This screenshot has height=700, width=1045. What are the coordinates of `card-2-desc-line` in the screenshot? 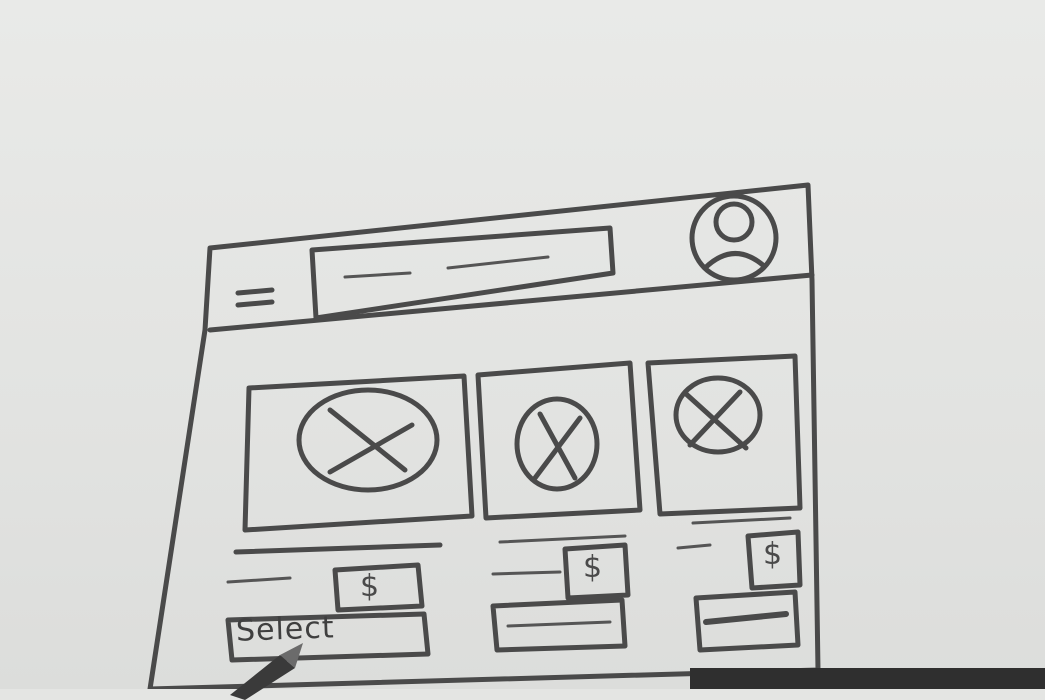 It's located at (526, 573).